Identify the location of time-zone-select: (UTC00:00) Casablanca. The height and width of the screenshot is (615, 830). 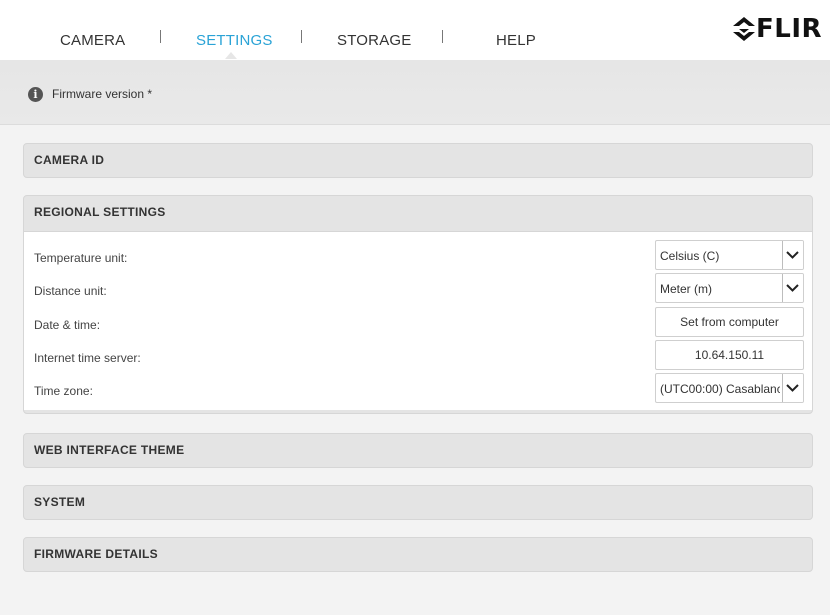
(729, 388).